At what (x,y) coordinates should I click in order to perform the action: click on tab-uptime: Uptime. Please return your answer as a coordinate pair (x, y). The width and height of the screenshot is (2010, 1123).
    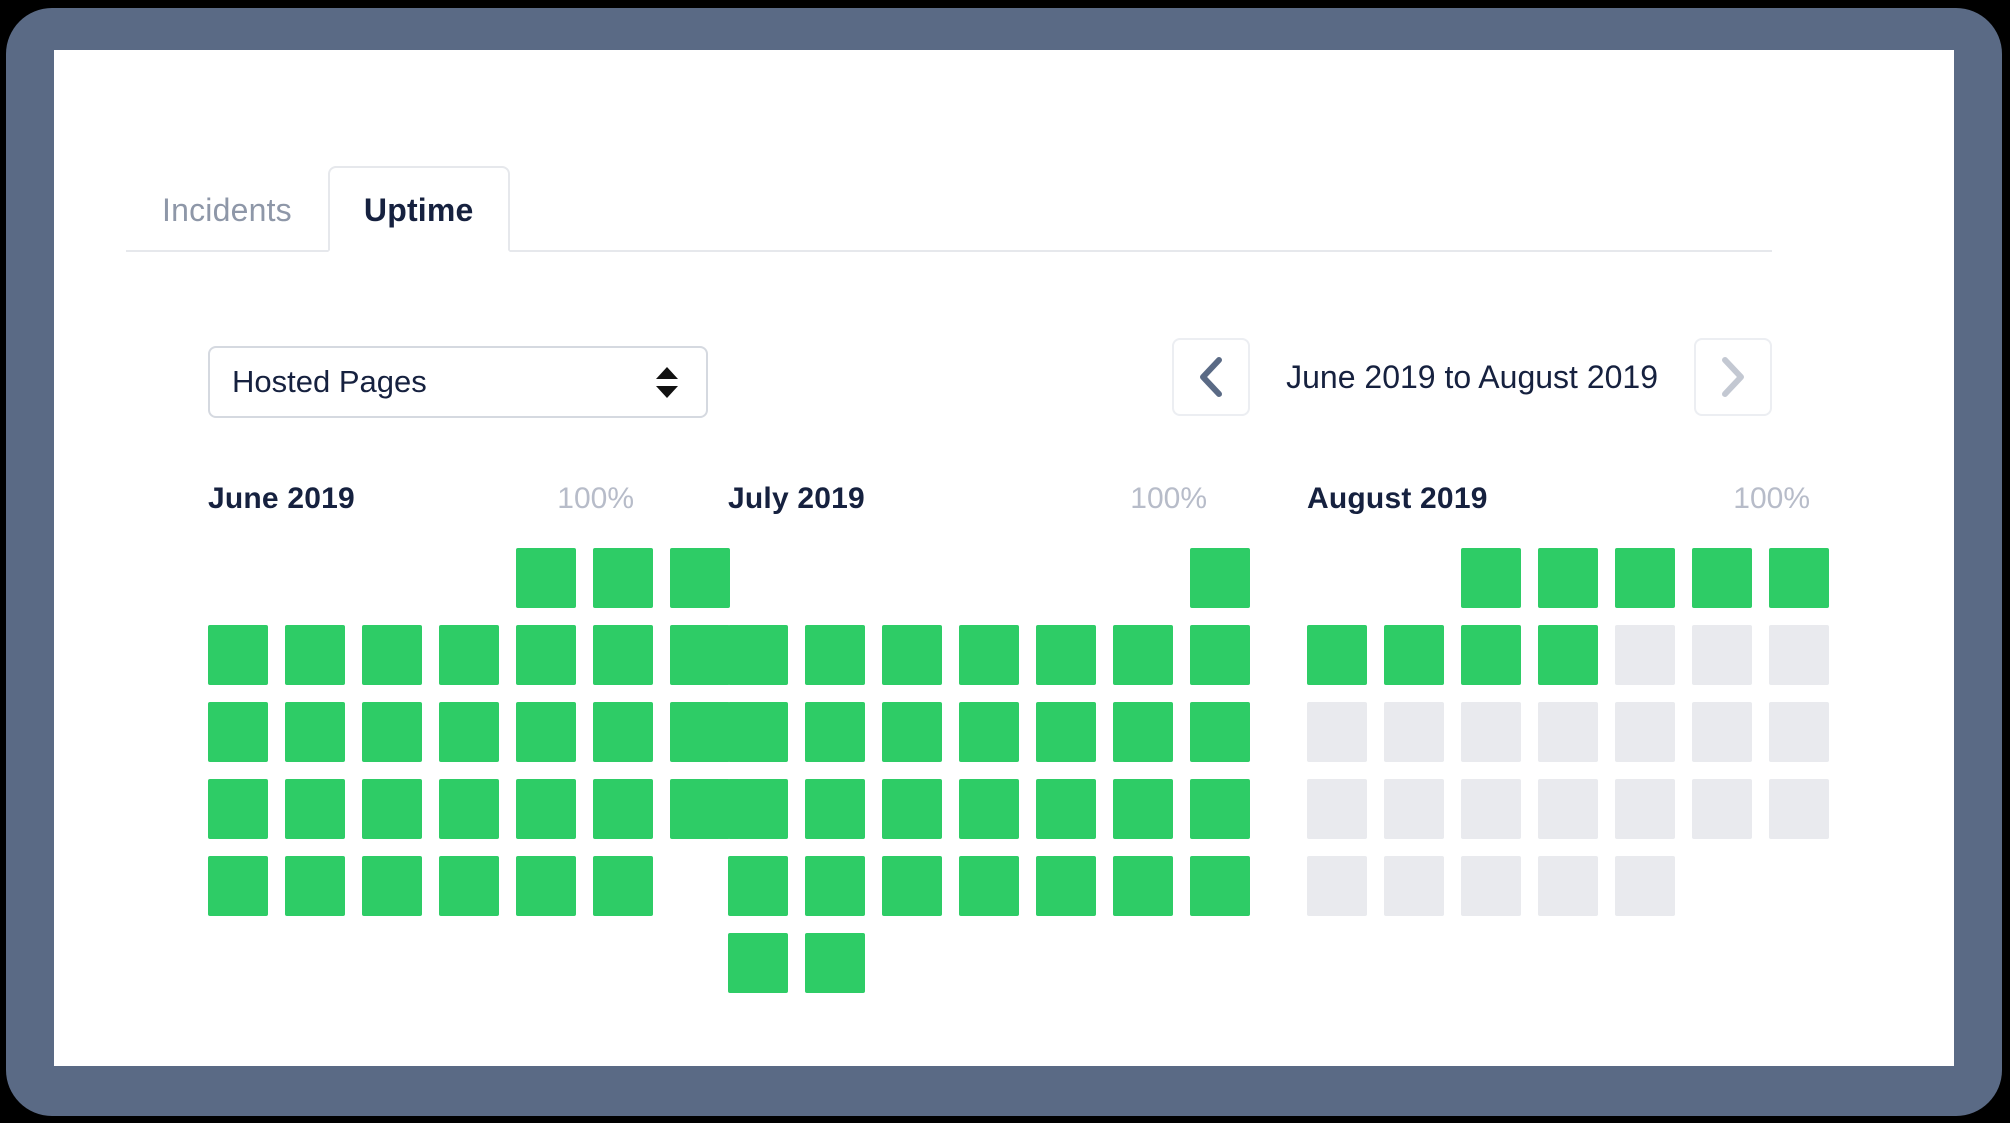
    Looking at the image, I should click on (418, 209).